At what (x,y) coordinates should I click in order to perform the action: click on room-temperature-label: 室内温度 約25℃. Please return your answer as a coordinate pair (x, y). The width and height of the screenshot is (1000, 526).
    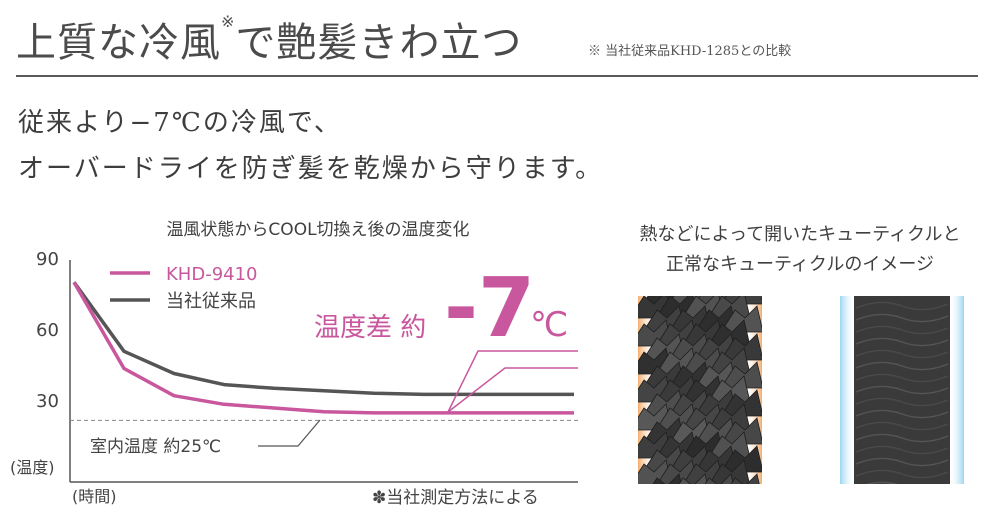
    Looking at the image, I should click on (155, 447).